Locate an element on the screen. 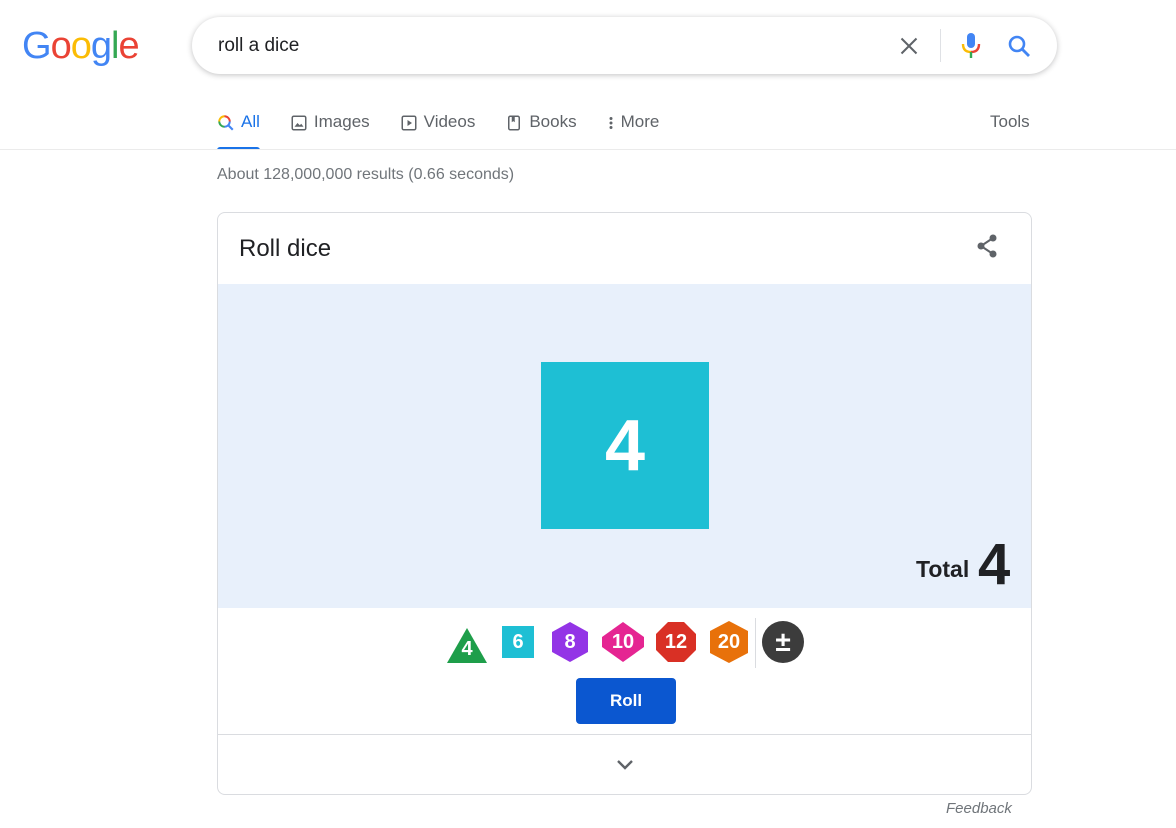  total-value: 4 is located at coordinates (994, 564).